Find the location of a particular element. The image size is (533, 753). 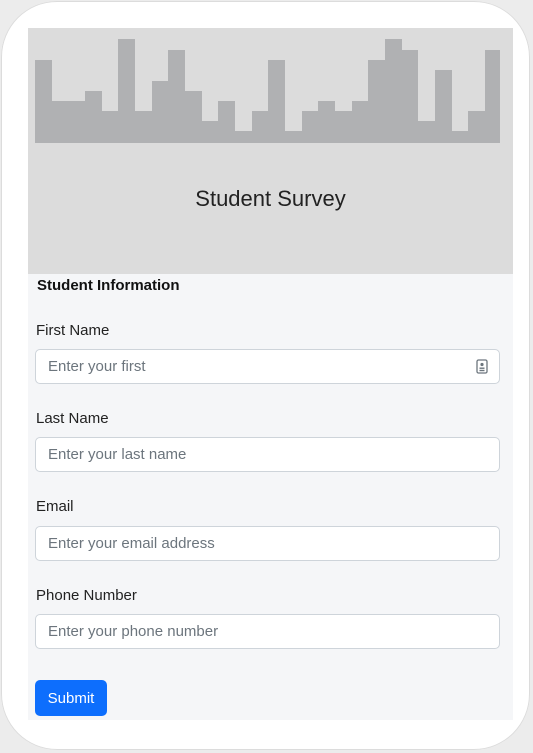

city-skyline-banner is located at coordinates (267, 91).